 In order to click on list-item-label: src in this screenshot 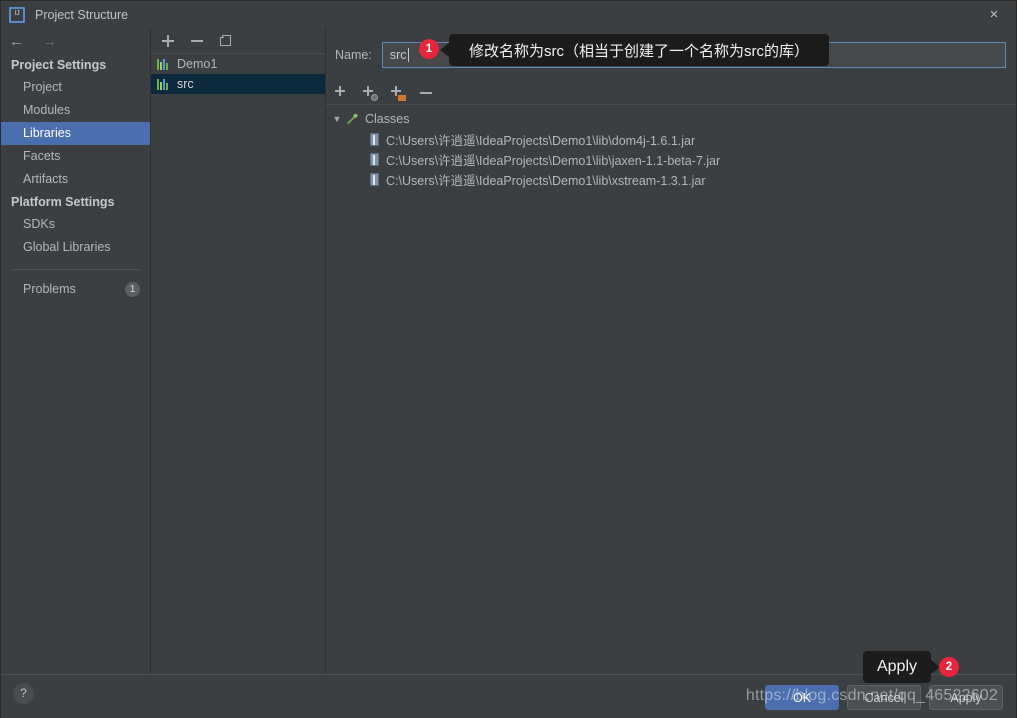, I will do `click(185, 84)`.